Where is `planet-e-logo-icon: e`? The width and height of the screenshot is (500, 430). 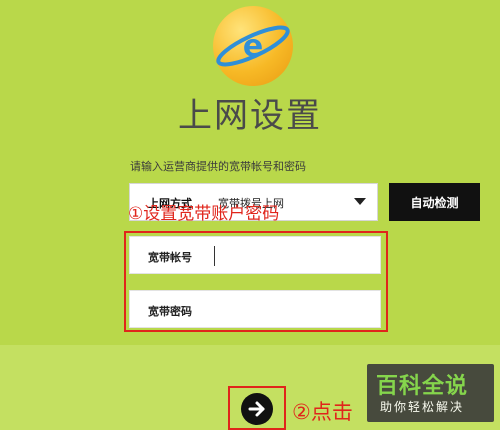
planet-e-logo-icon: e is located at coordinates (253, 46).